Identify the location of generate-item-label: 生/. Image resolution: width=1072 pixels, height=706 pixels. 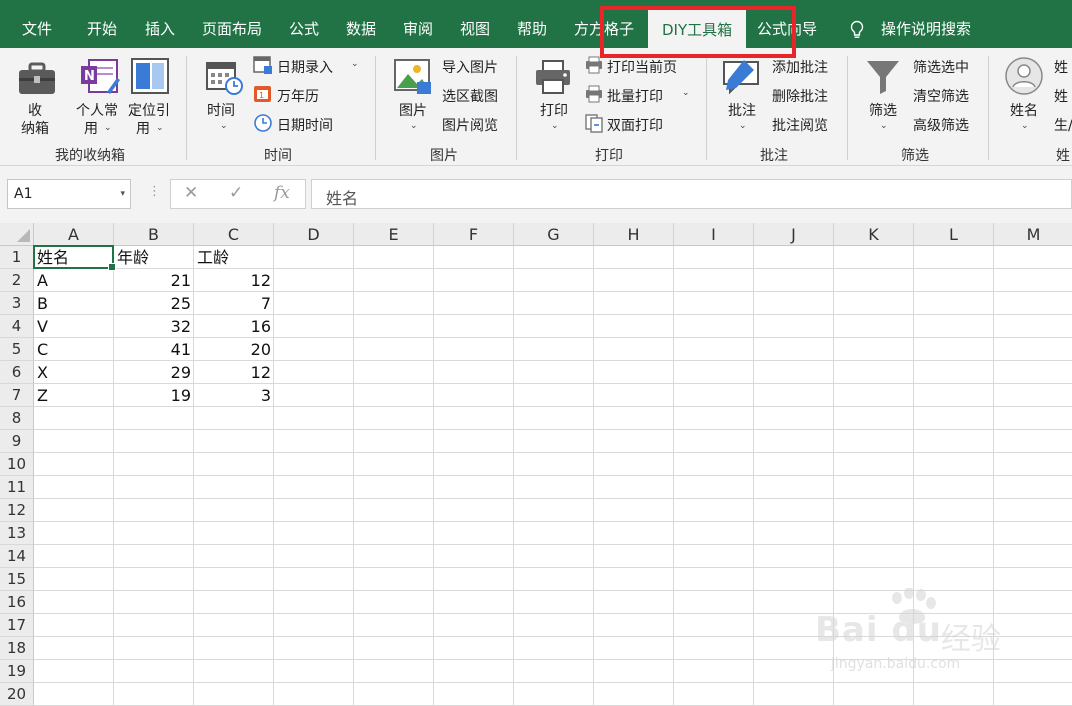
(1063, 125).